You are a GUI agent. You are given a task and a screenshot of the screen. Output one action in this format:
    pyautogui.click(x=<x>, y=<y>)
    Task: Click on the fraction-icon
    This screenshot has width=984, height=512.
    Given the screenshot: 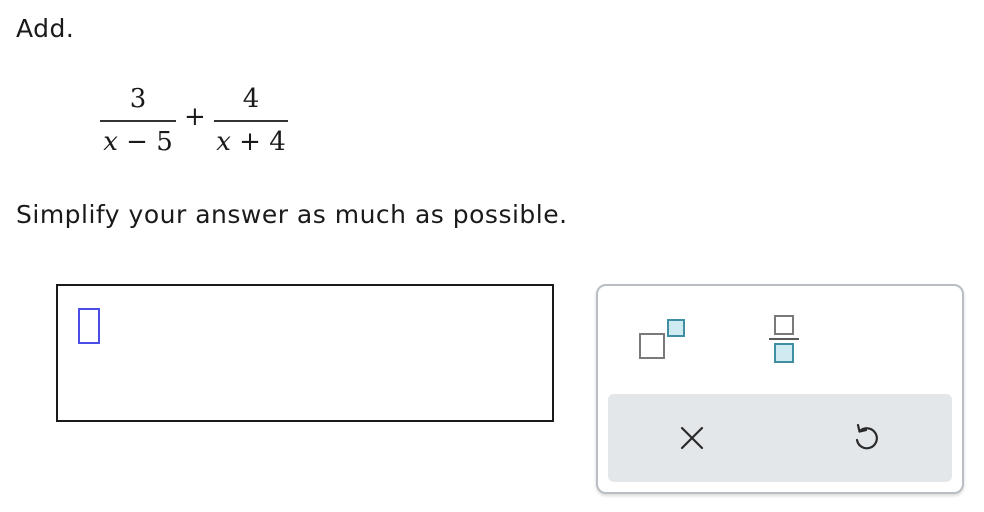 What is the action you would take?
    pyautogui.click(x=784, y=339)
    